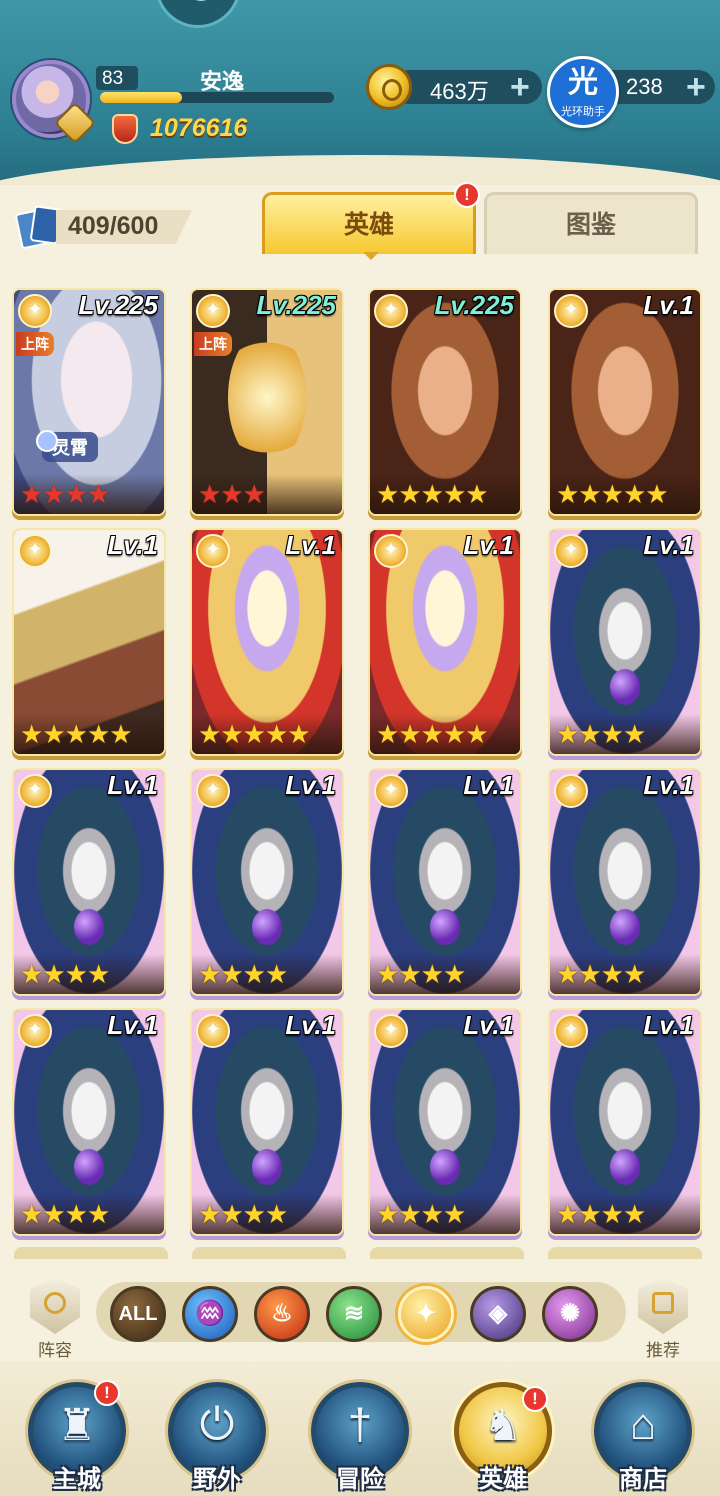  I want to click on title-emblem-icon, so click(47, 441).